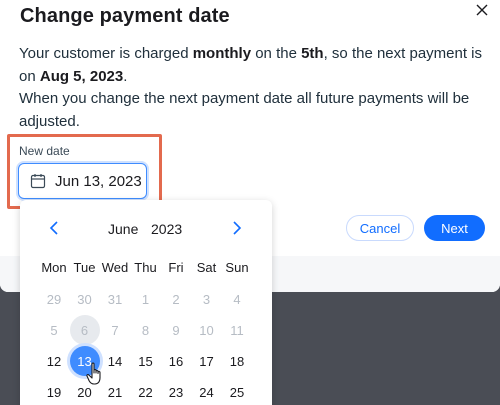  I want to click on calendar-day: 12, so click(54, 361).